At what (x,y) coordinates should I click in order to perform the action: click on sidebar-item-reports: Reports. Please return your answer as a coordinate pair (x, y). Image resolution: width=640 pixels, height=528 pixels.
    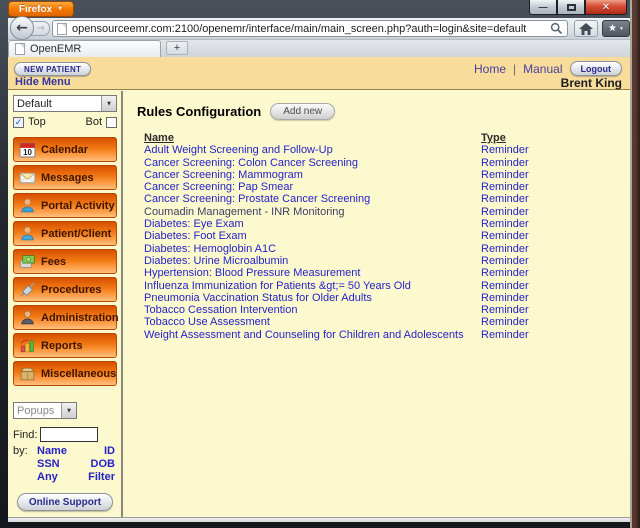
    Looking at the image, I should click on (65, 345).